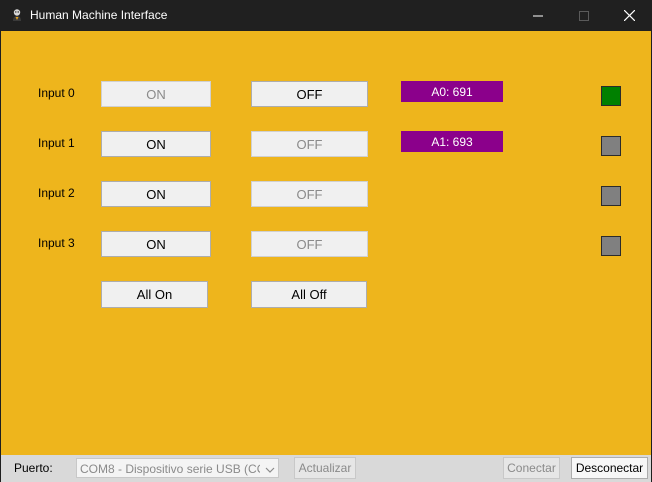  What do you see at coordinates (99, 15) in the screenshot?
I see `window-title: Human Machine Interface` at bounding box center [99, 15].